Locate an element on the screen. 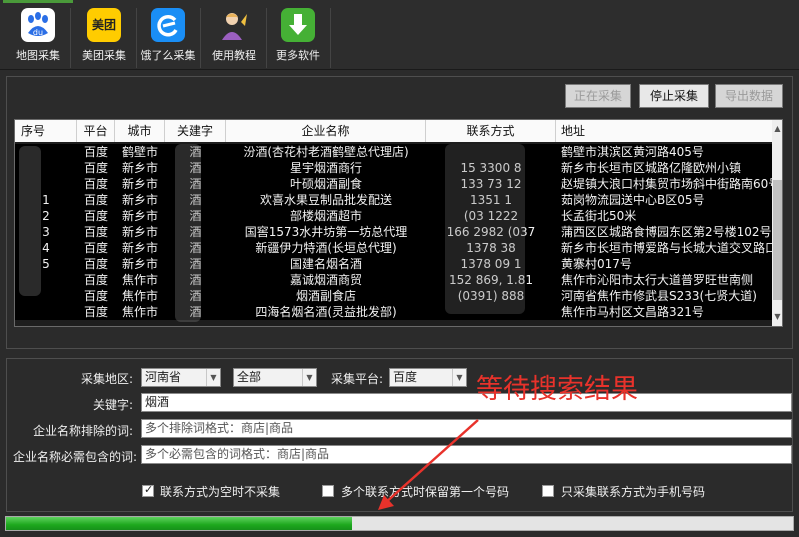  cell-address: 长孟街北50米 is located at coordinates (599, 216).